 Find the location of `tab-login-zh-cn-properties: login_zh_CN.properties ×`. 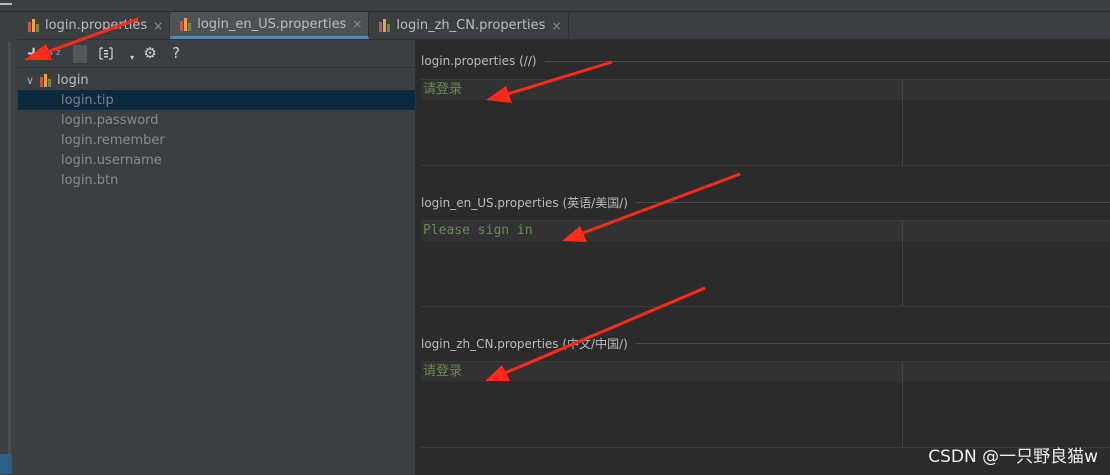

tab-login-zh-cn-properties: login_zh_CN.properties × is located at coordinates (469, 25).